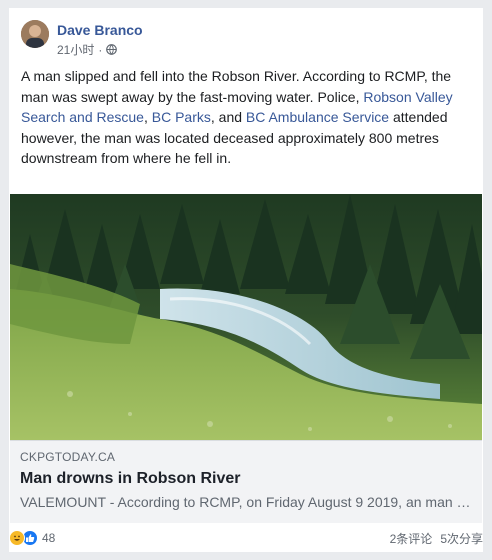 This screenshot has width=492, height=560. I want to click on post-timestamp: 21小时, so click(75, 49).